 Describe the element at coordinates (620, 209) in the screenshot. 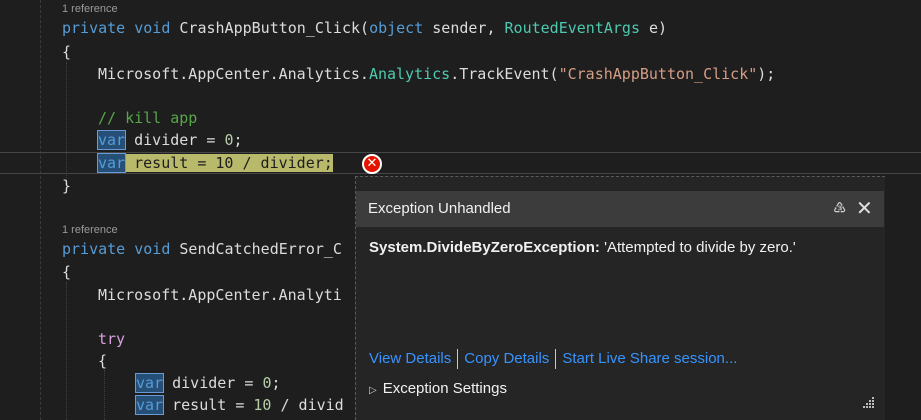

I see `exception-popup-header: Exception Unhandled ♵ ✕` at that location.